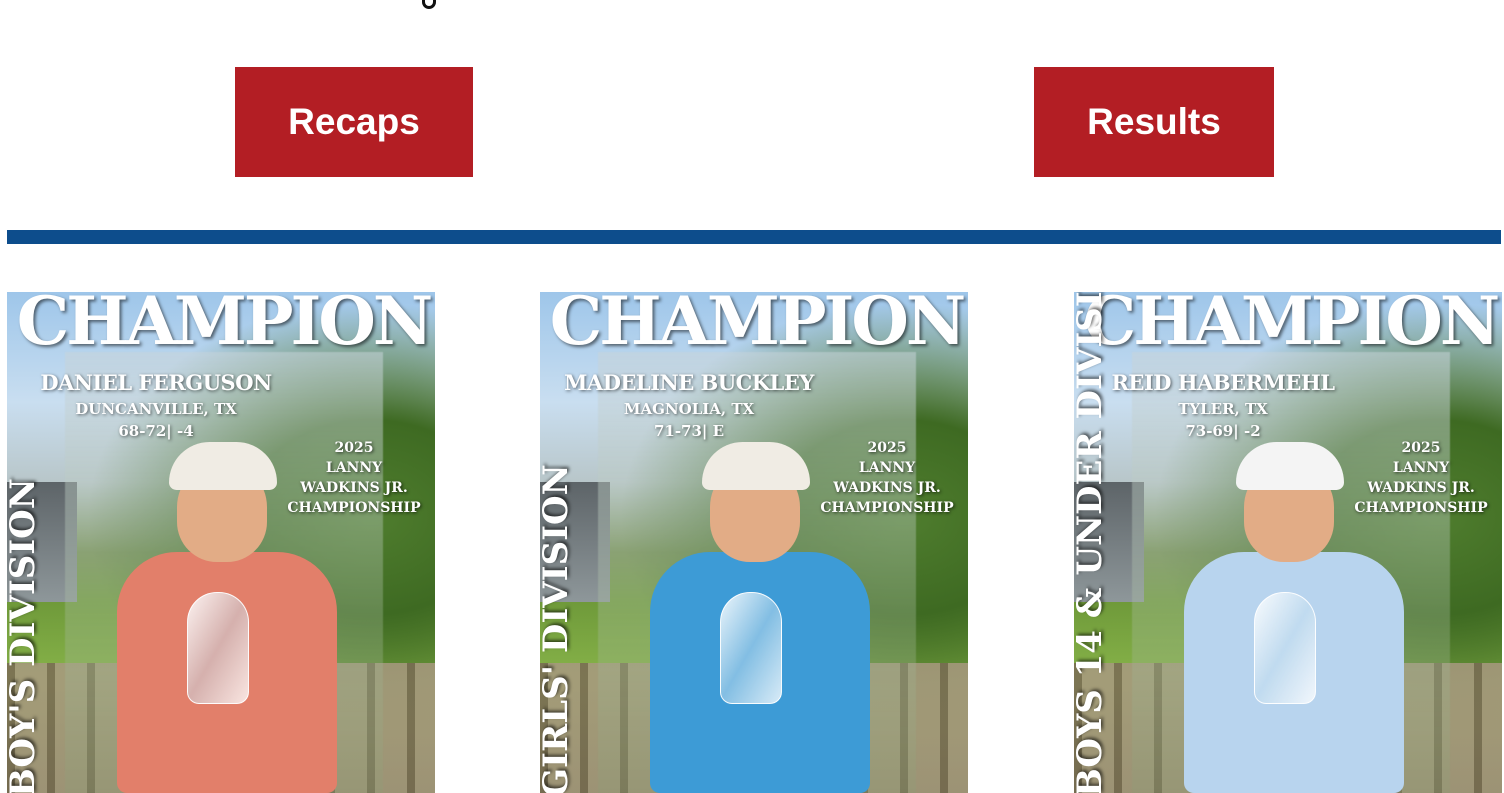  I want to click on player-score: 71-73| E, so click(689, 431).